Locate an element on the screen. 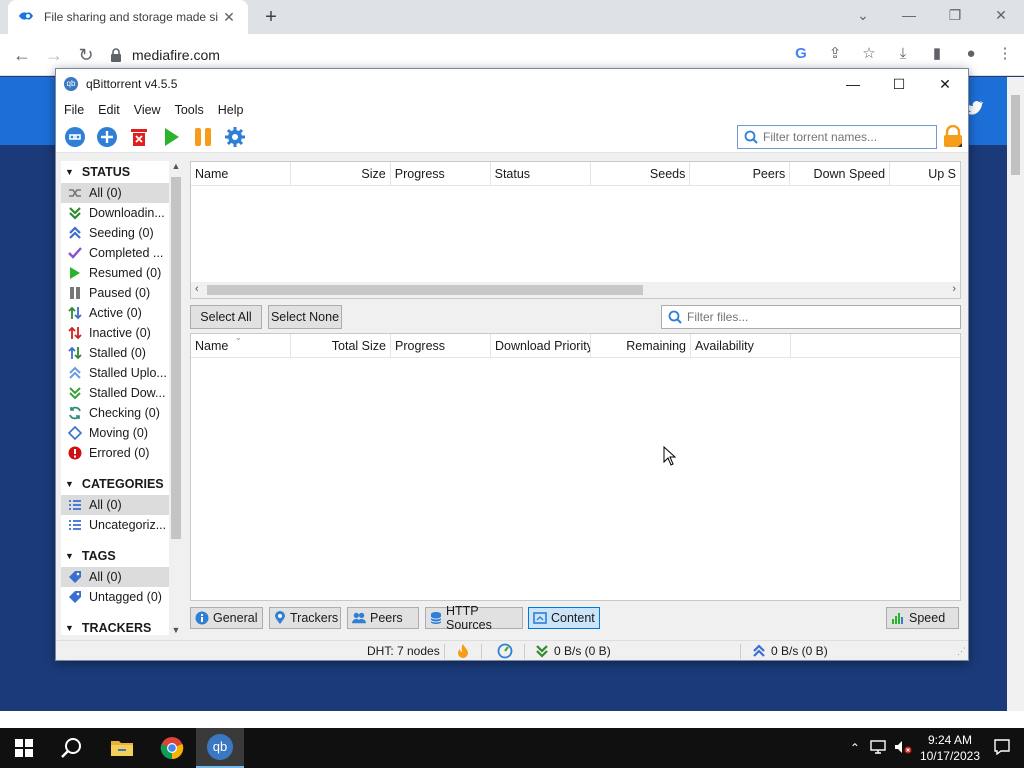 The height and width of the screenshot is (768, 1024). tab-peers: Peers is located at coordinates (383, 618).